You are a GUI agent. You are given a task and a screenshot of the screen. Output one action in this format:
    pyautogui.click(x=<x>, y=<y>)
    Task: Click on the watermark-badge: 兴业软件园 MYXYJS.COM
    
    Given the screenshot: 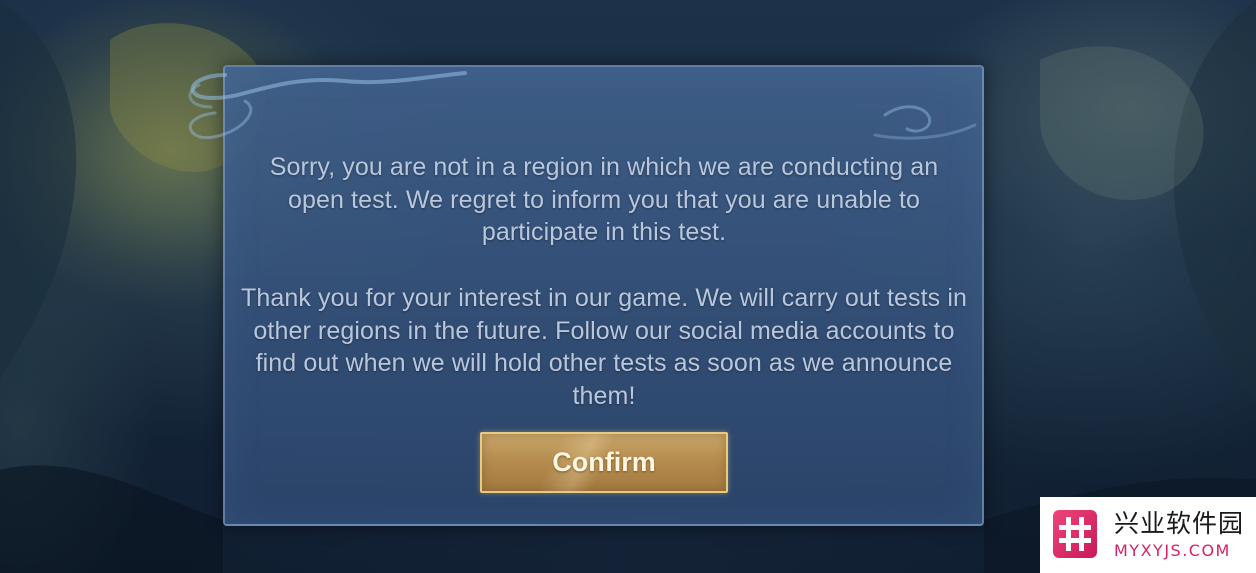 What is the action you would take?
    pyautogui.click(x=1148, y=535)
    